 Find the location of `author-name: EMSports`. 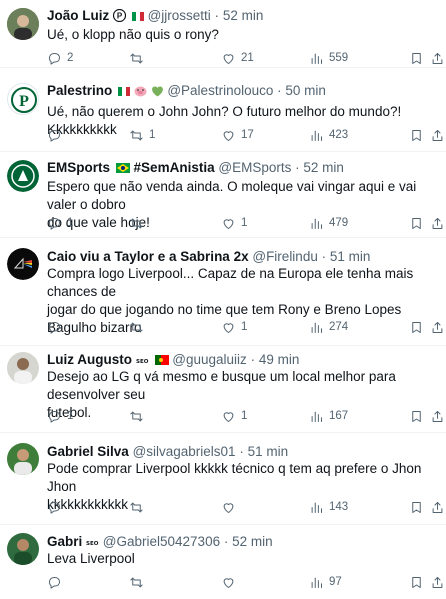

author-name: EMSports is located at coordinates (78, 167).